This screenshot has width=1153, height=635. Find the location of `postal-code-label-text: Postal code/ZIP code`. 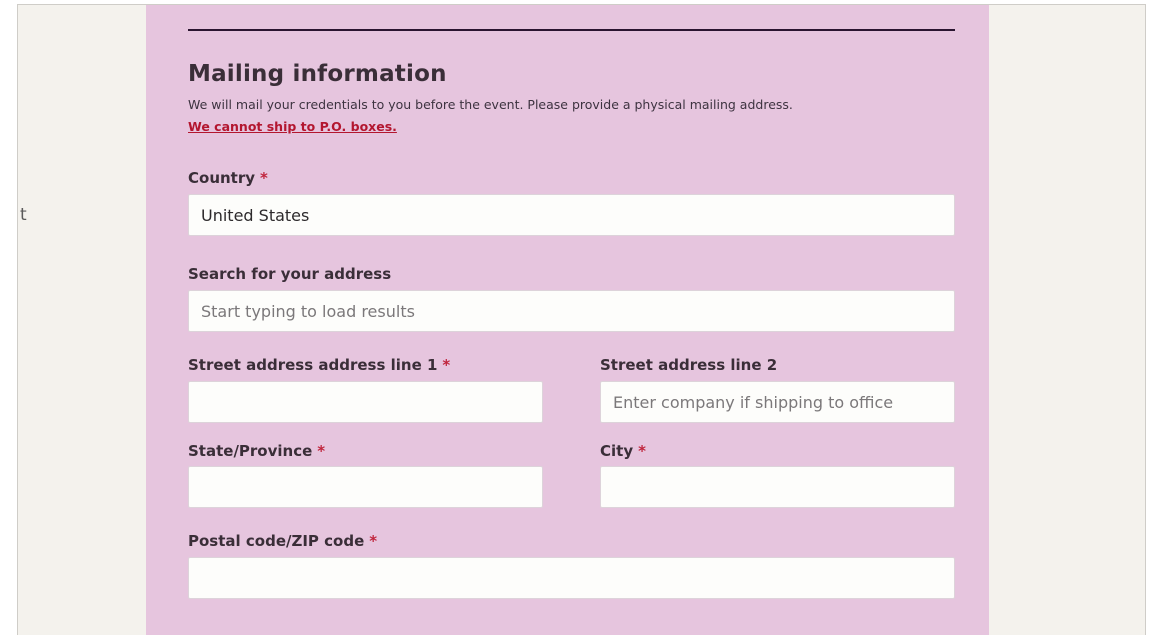

postal-code-label-text: Postal code/ZIP code is located at coordinates (276, 541).